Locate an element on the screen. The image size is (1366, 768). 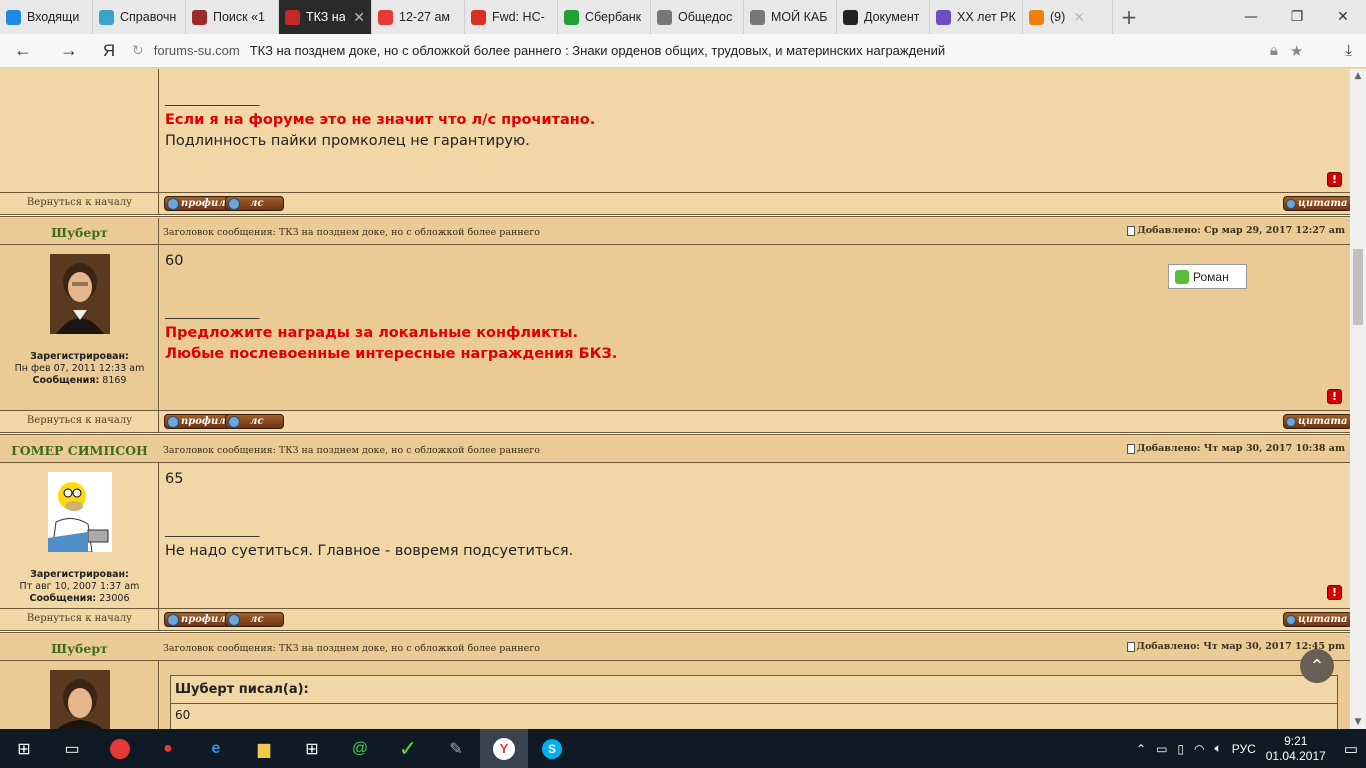
language-indicator: РУС is located at coordinates (1244, 749).